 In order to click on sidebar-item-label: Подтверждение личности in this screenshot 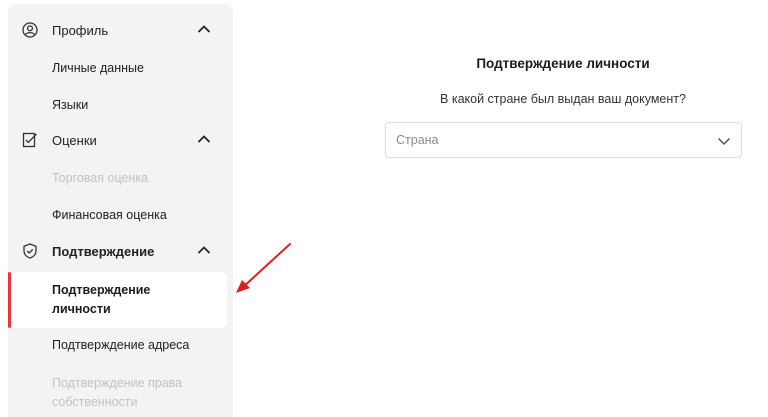, I will do `click(101, 300)`.